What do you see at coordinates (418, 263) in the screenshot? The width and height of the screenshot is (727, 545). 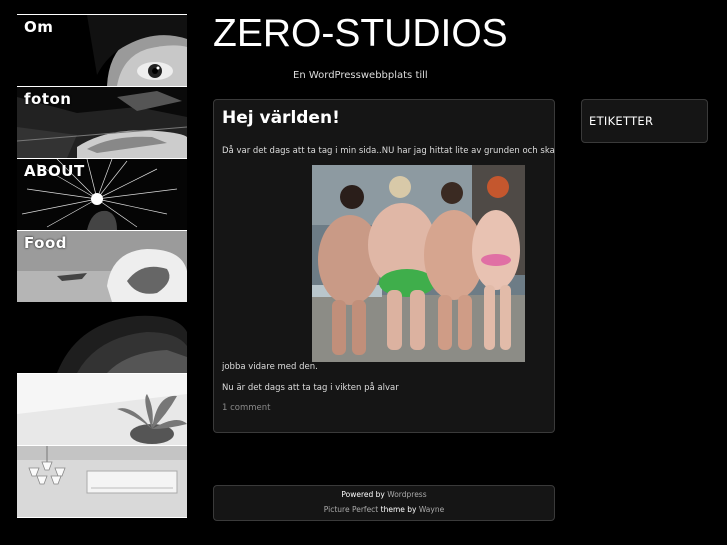 I see `post-photo` at bounding box center [418, 263].